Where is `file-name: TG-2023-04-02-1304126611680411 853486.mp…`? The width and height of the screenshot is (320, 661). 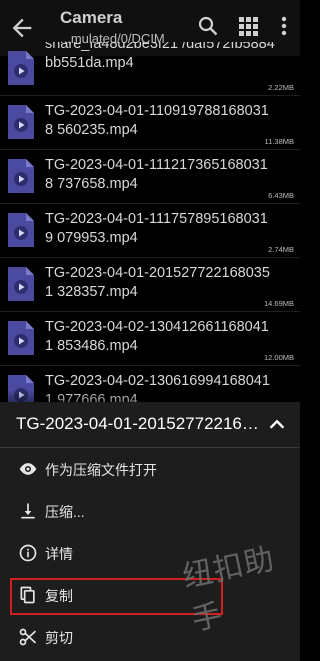
file-name: TG-2023-04-02-1304126611680411 853486.mp… is located at coordinates (157, 336).